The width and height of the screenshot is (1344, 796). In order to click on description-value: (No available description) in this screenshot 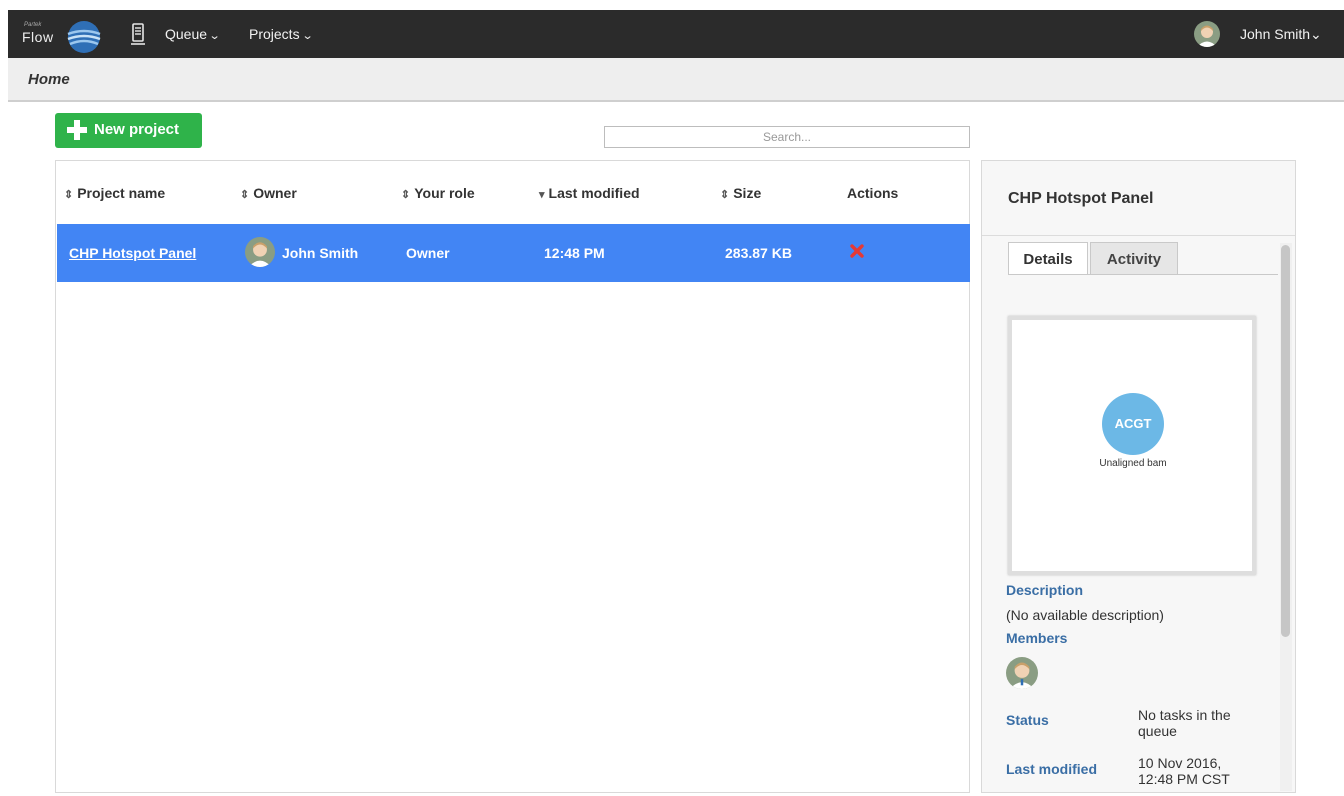, I will do `click(1085, 615)`.